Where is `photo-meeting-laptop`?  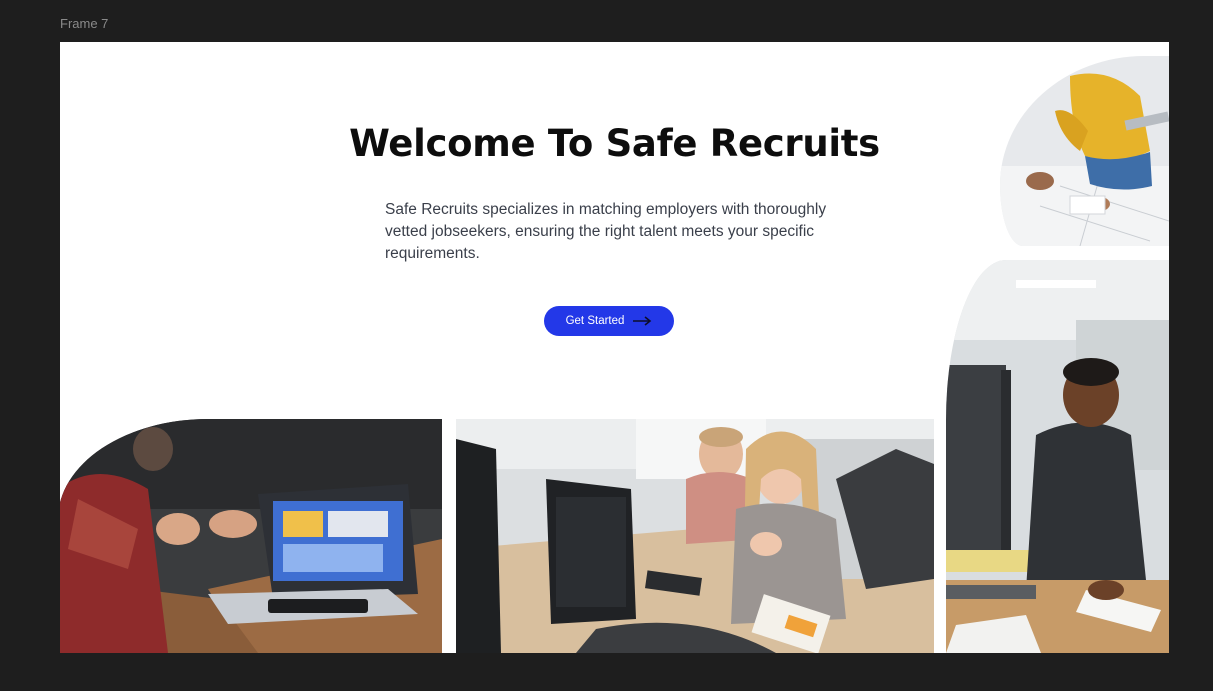
photo-meeting-laptop is located at coordinates (251, 536).